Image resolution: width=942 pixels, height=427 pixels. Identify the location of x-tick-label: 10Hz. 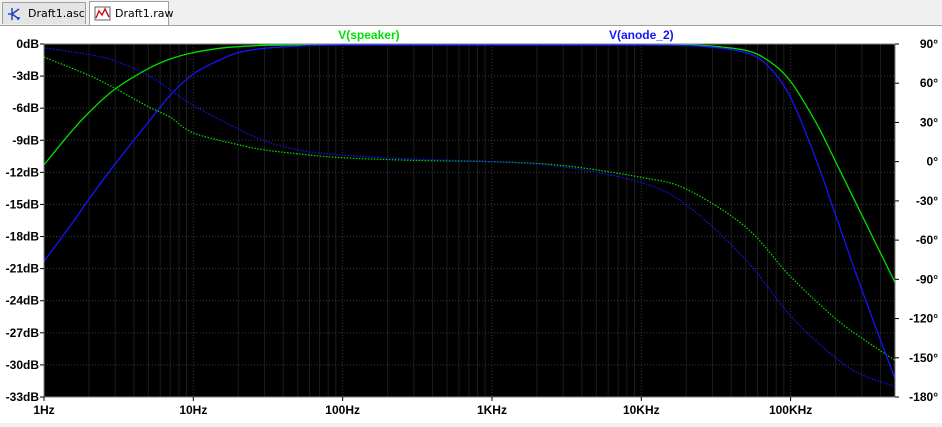
(193, 410).